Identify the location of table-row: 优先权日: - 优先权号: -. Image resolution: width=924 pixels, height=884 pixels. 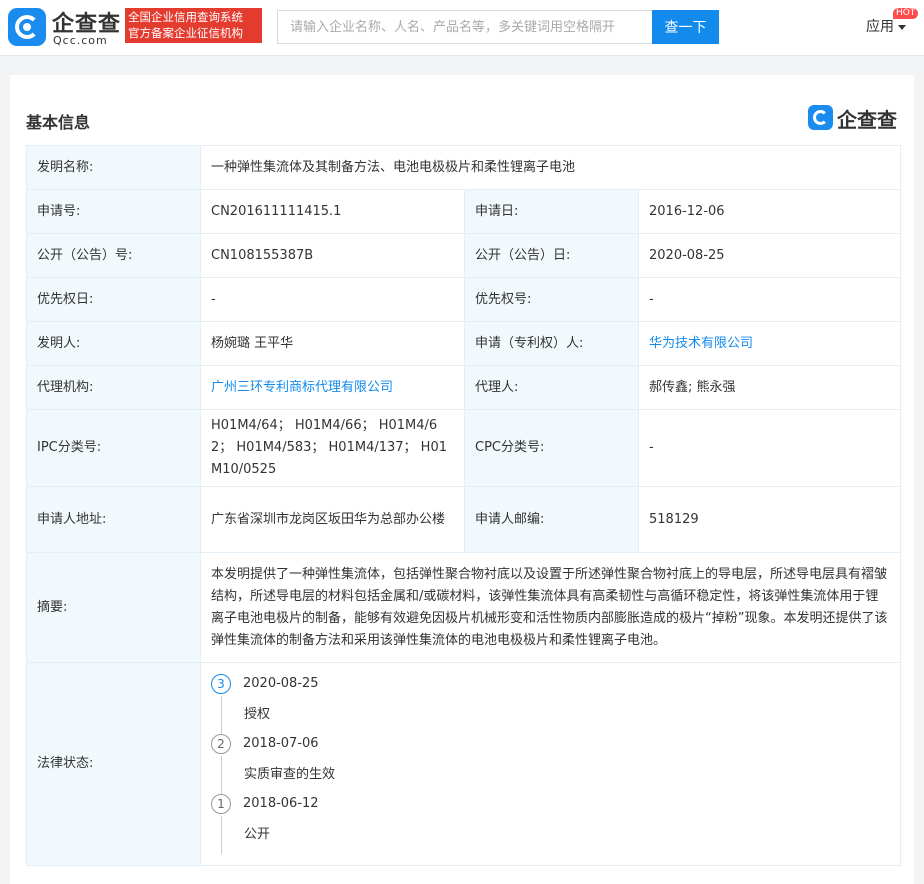
(464, 299).